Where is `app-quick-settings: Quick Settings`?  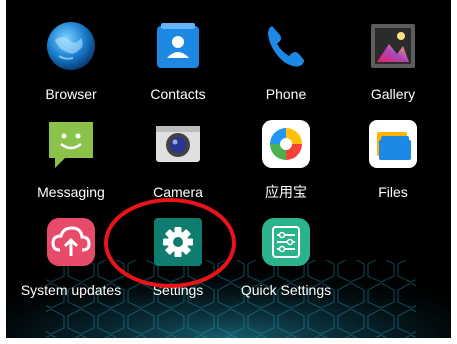 app-quick-settings: Quick Settings is located at coordinates (286, 247).